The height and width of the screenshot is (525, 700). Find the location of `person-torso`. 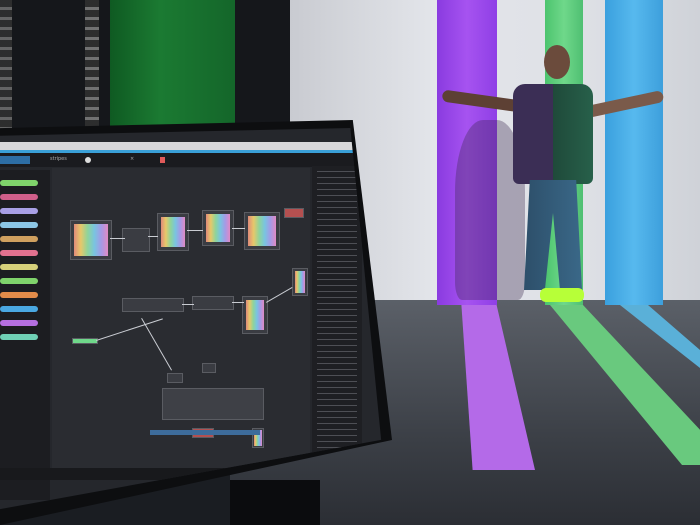

person-torso is located at coordinates (553, 134).